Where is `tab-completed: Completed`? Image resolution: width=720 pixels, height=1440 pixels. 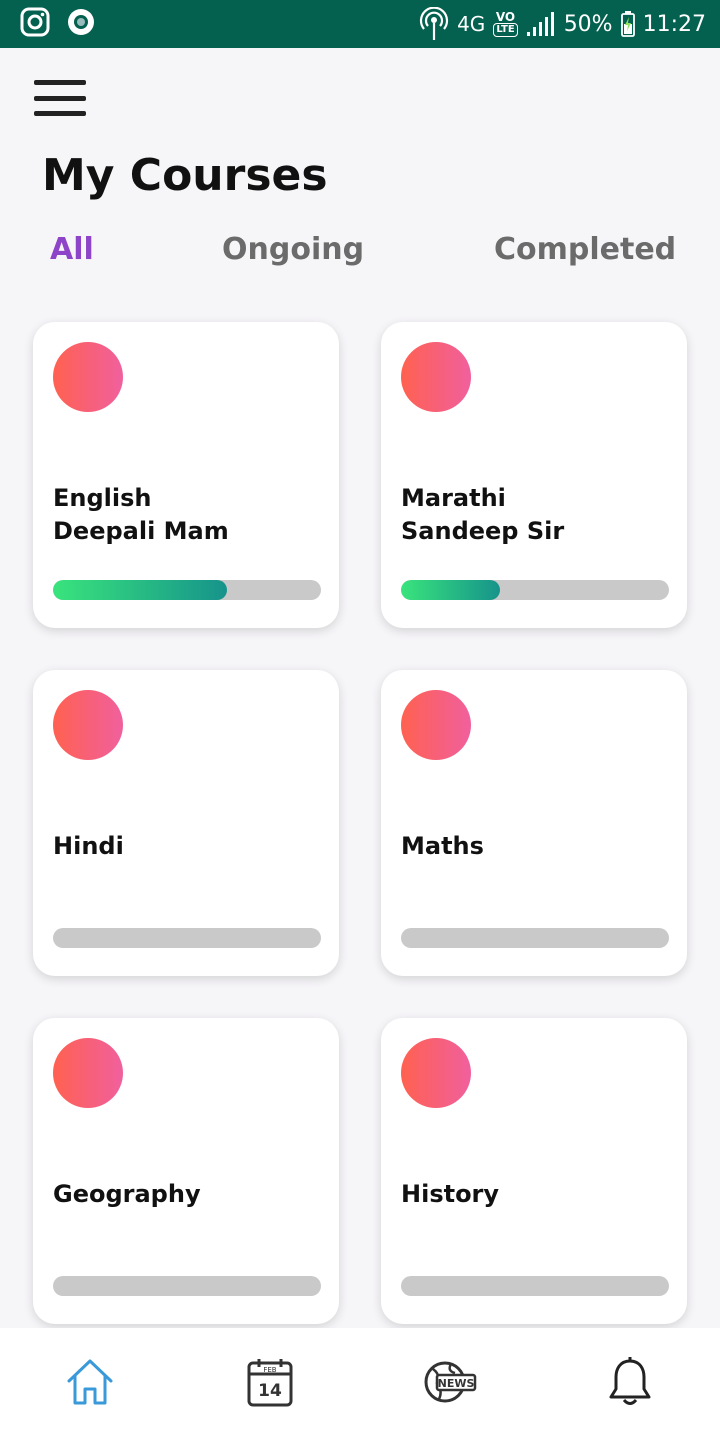
tab-completed: Completed is located at coordinates (585, 249).